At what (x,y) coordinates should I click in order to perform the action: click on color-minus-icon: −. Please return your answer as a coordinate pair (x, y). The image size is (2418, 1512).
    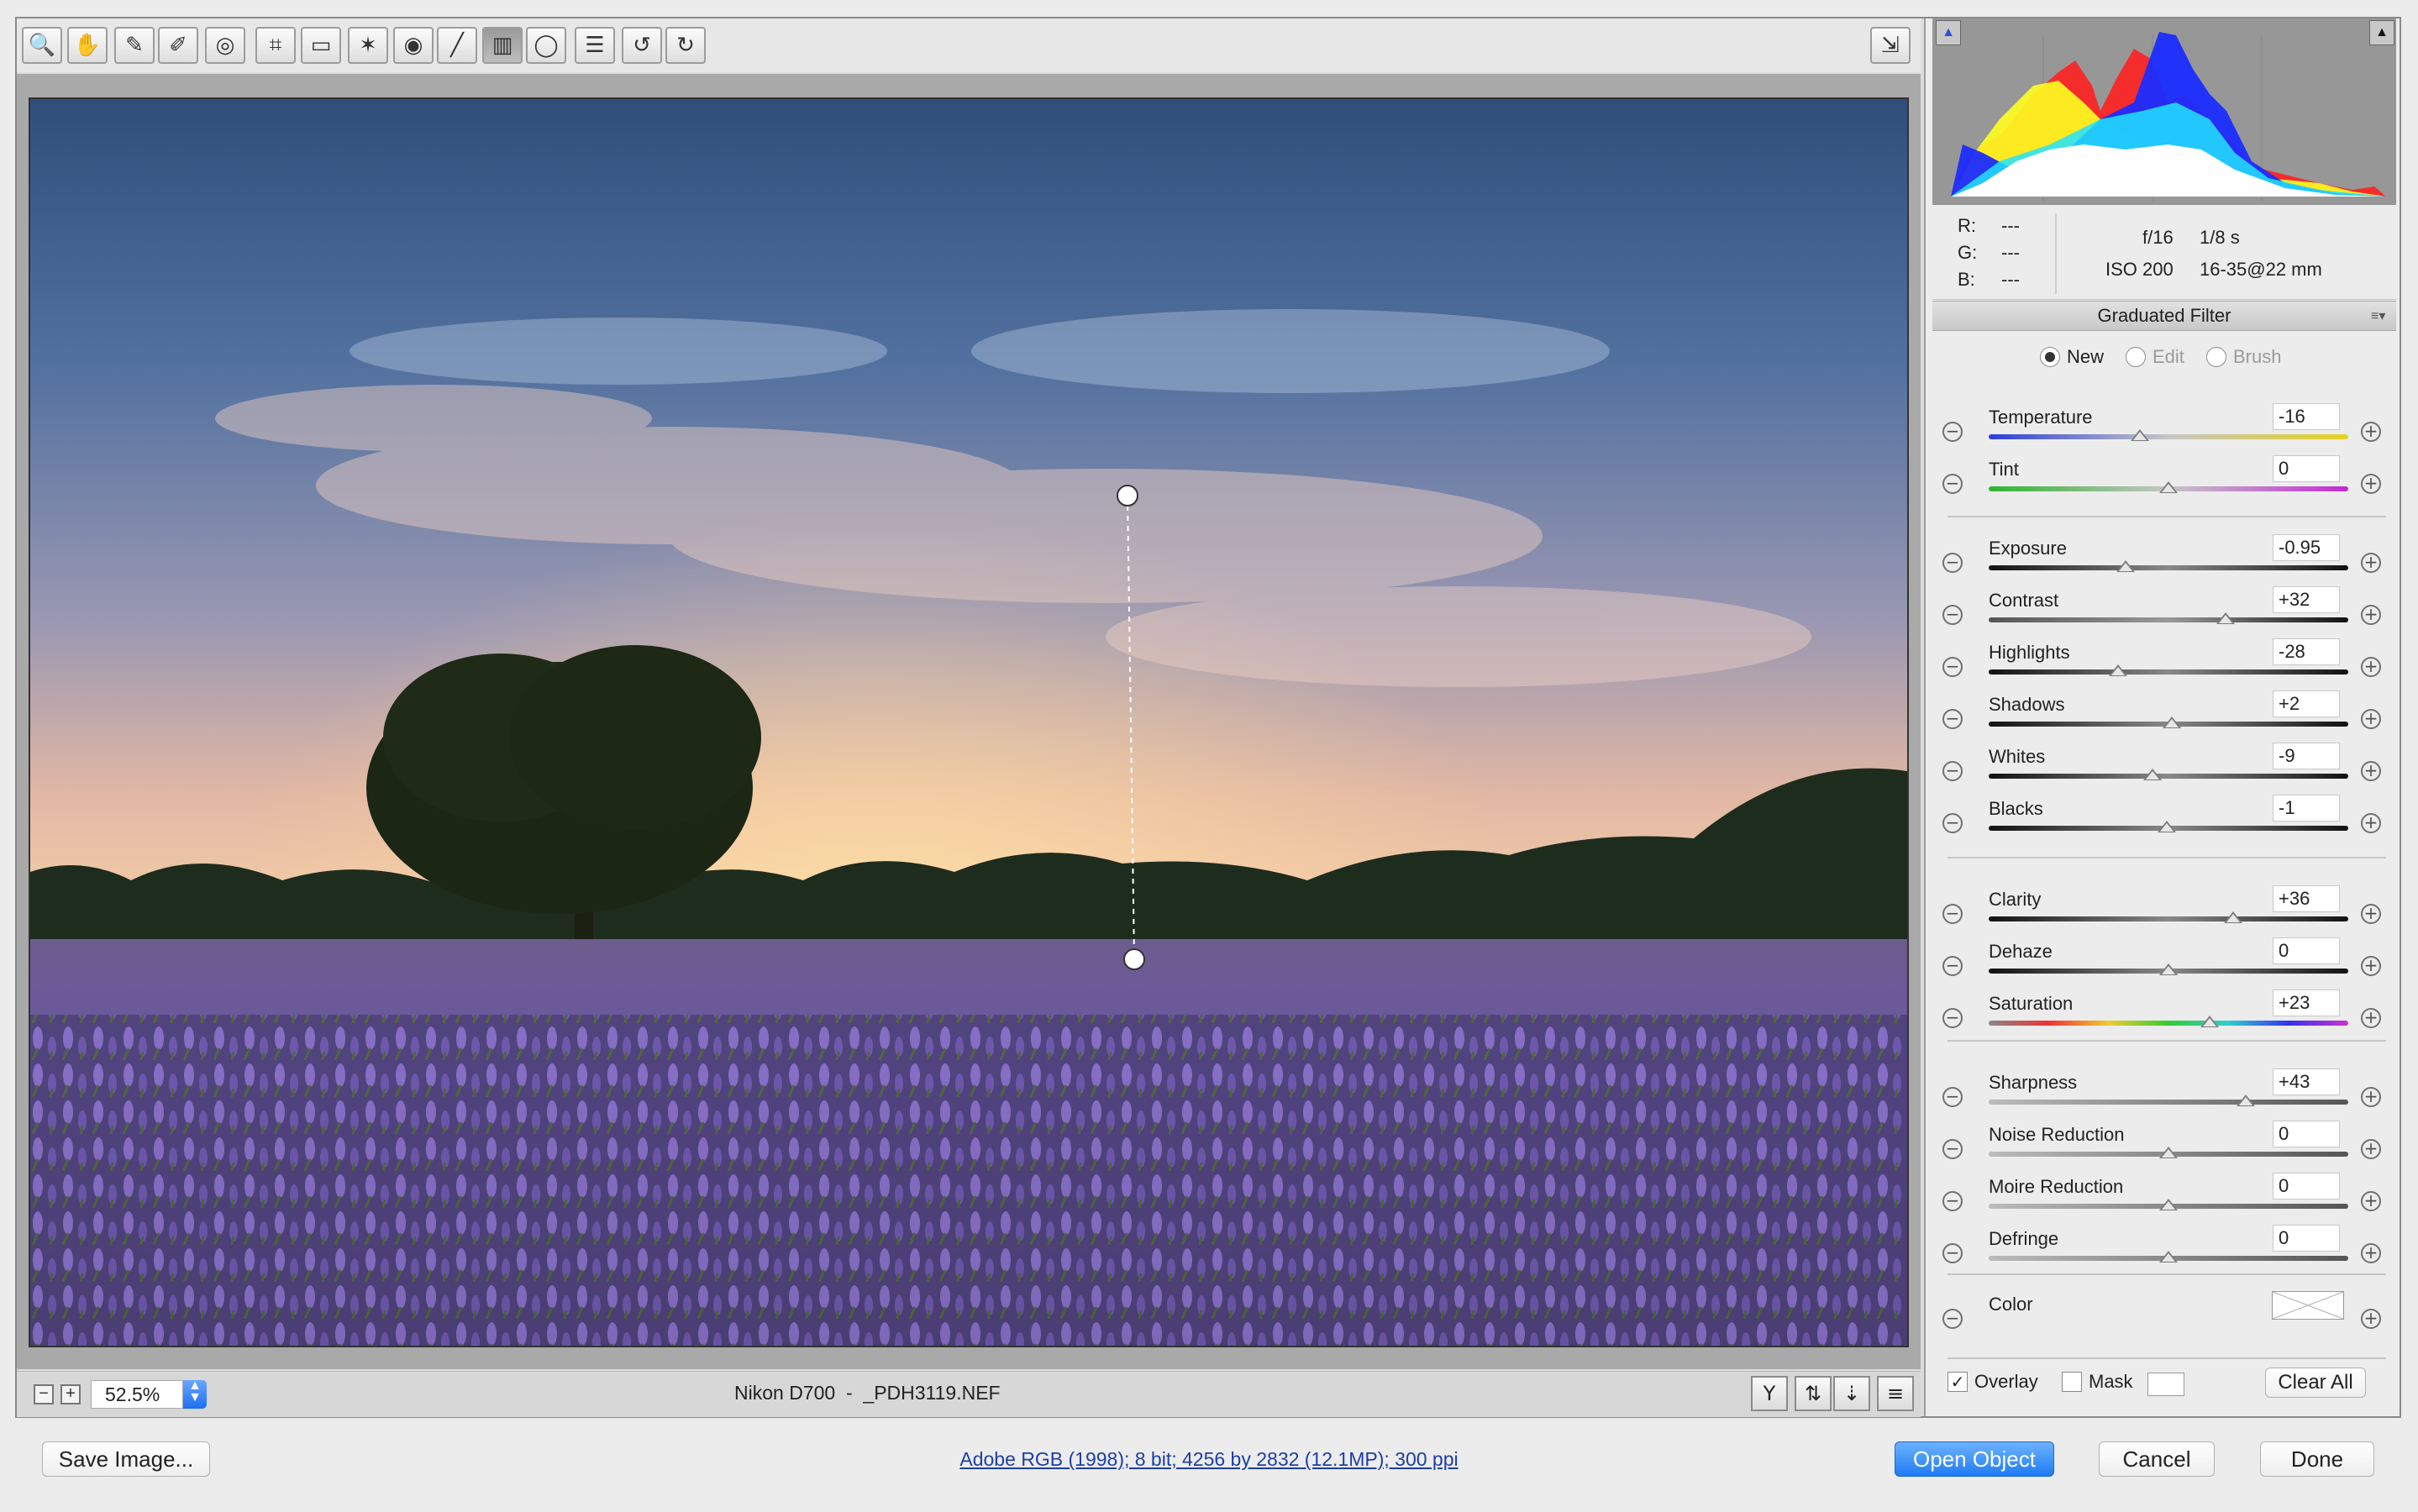
    Looking at the image, I should click on (1952, 1319).